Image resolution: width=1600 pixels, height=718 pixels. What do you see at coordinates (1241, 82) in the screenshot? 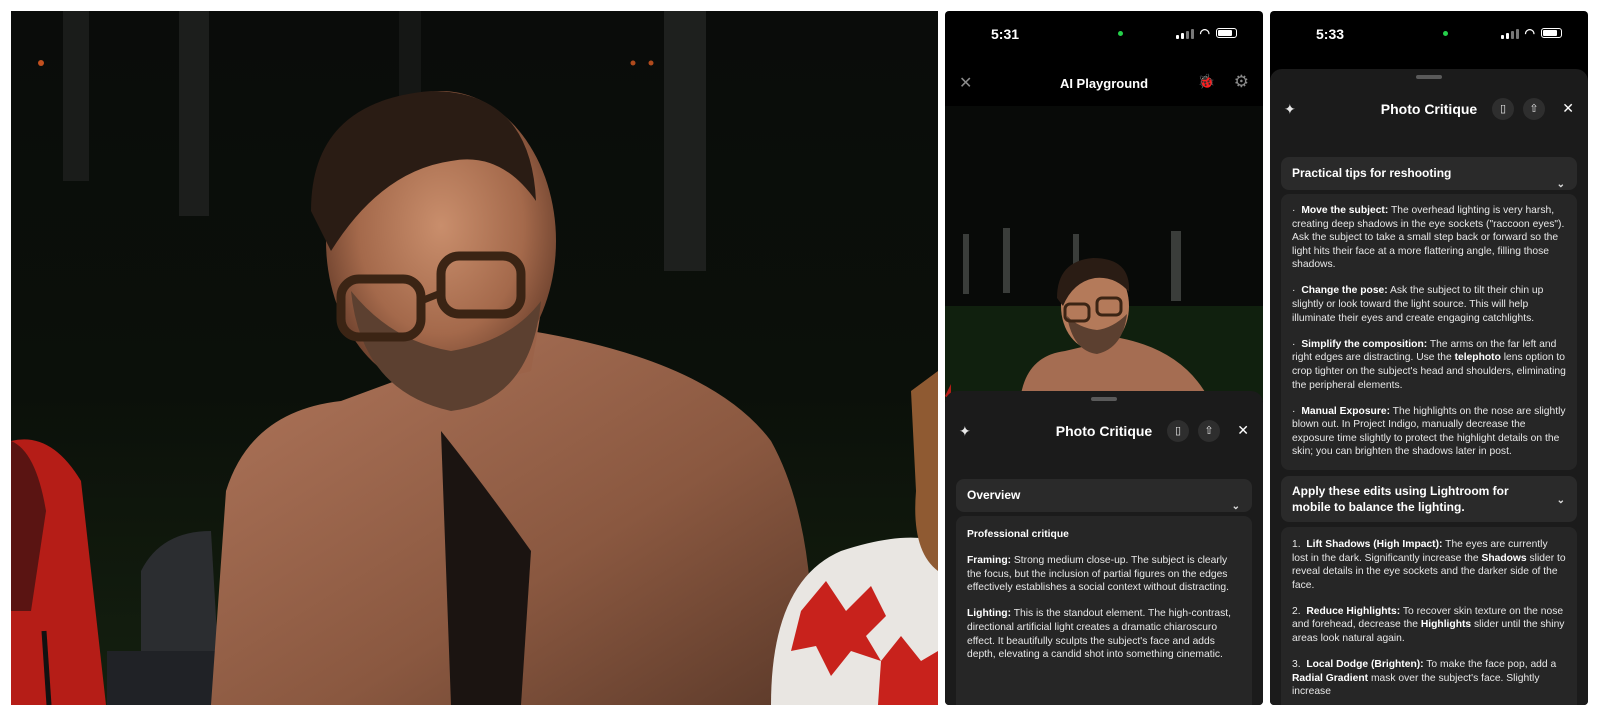
I see `gear-icon: ⚙` at bounding box center [1241, 82].